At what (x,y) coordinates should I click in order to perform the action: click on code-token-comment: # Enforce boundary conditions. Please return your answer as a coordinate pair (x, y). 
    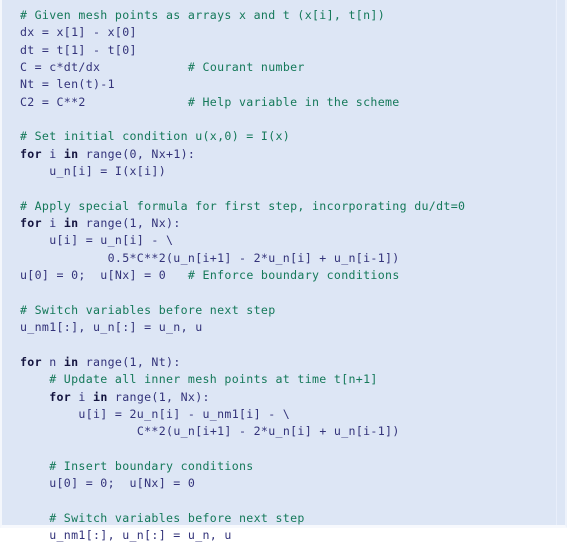
    Looking at the image, I should click on (293, 275).